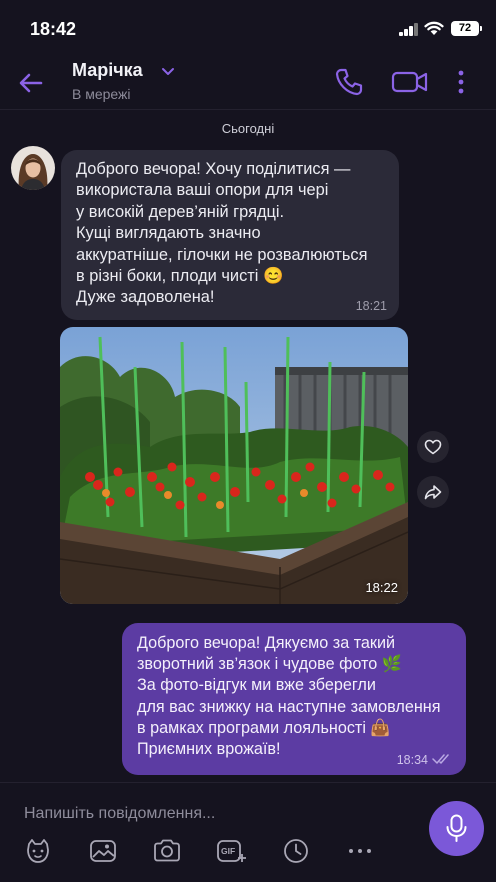  What do you see at coordinates (213, 169) in the screenshot?
I see `message-line: Доброго вечора! Хочу поділитися —` at bounding box center [213, 169].